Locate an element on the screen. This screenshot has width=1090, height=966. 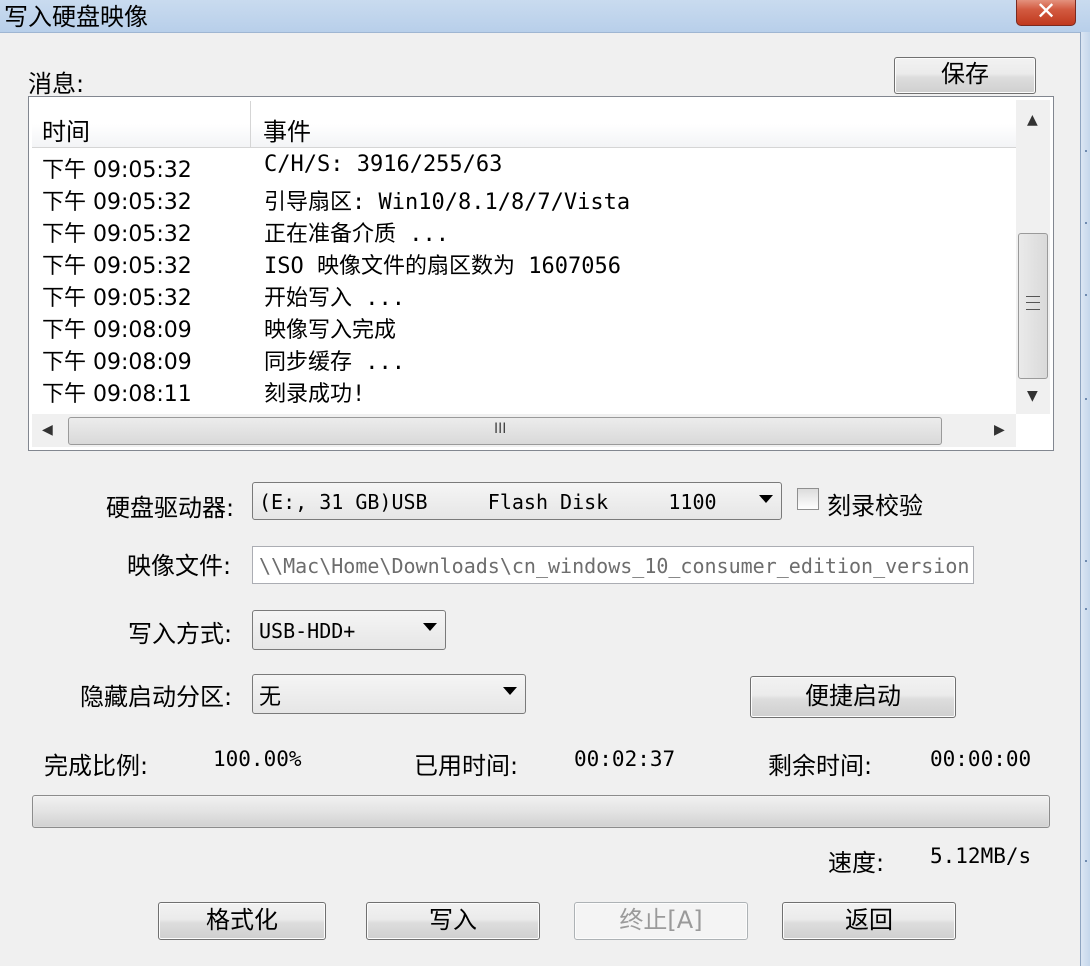
progress-fill is located at coordinates (541, 811).